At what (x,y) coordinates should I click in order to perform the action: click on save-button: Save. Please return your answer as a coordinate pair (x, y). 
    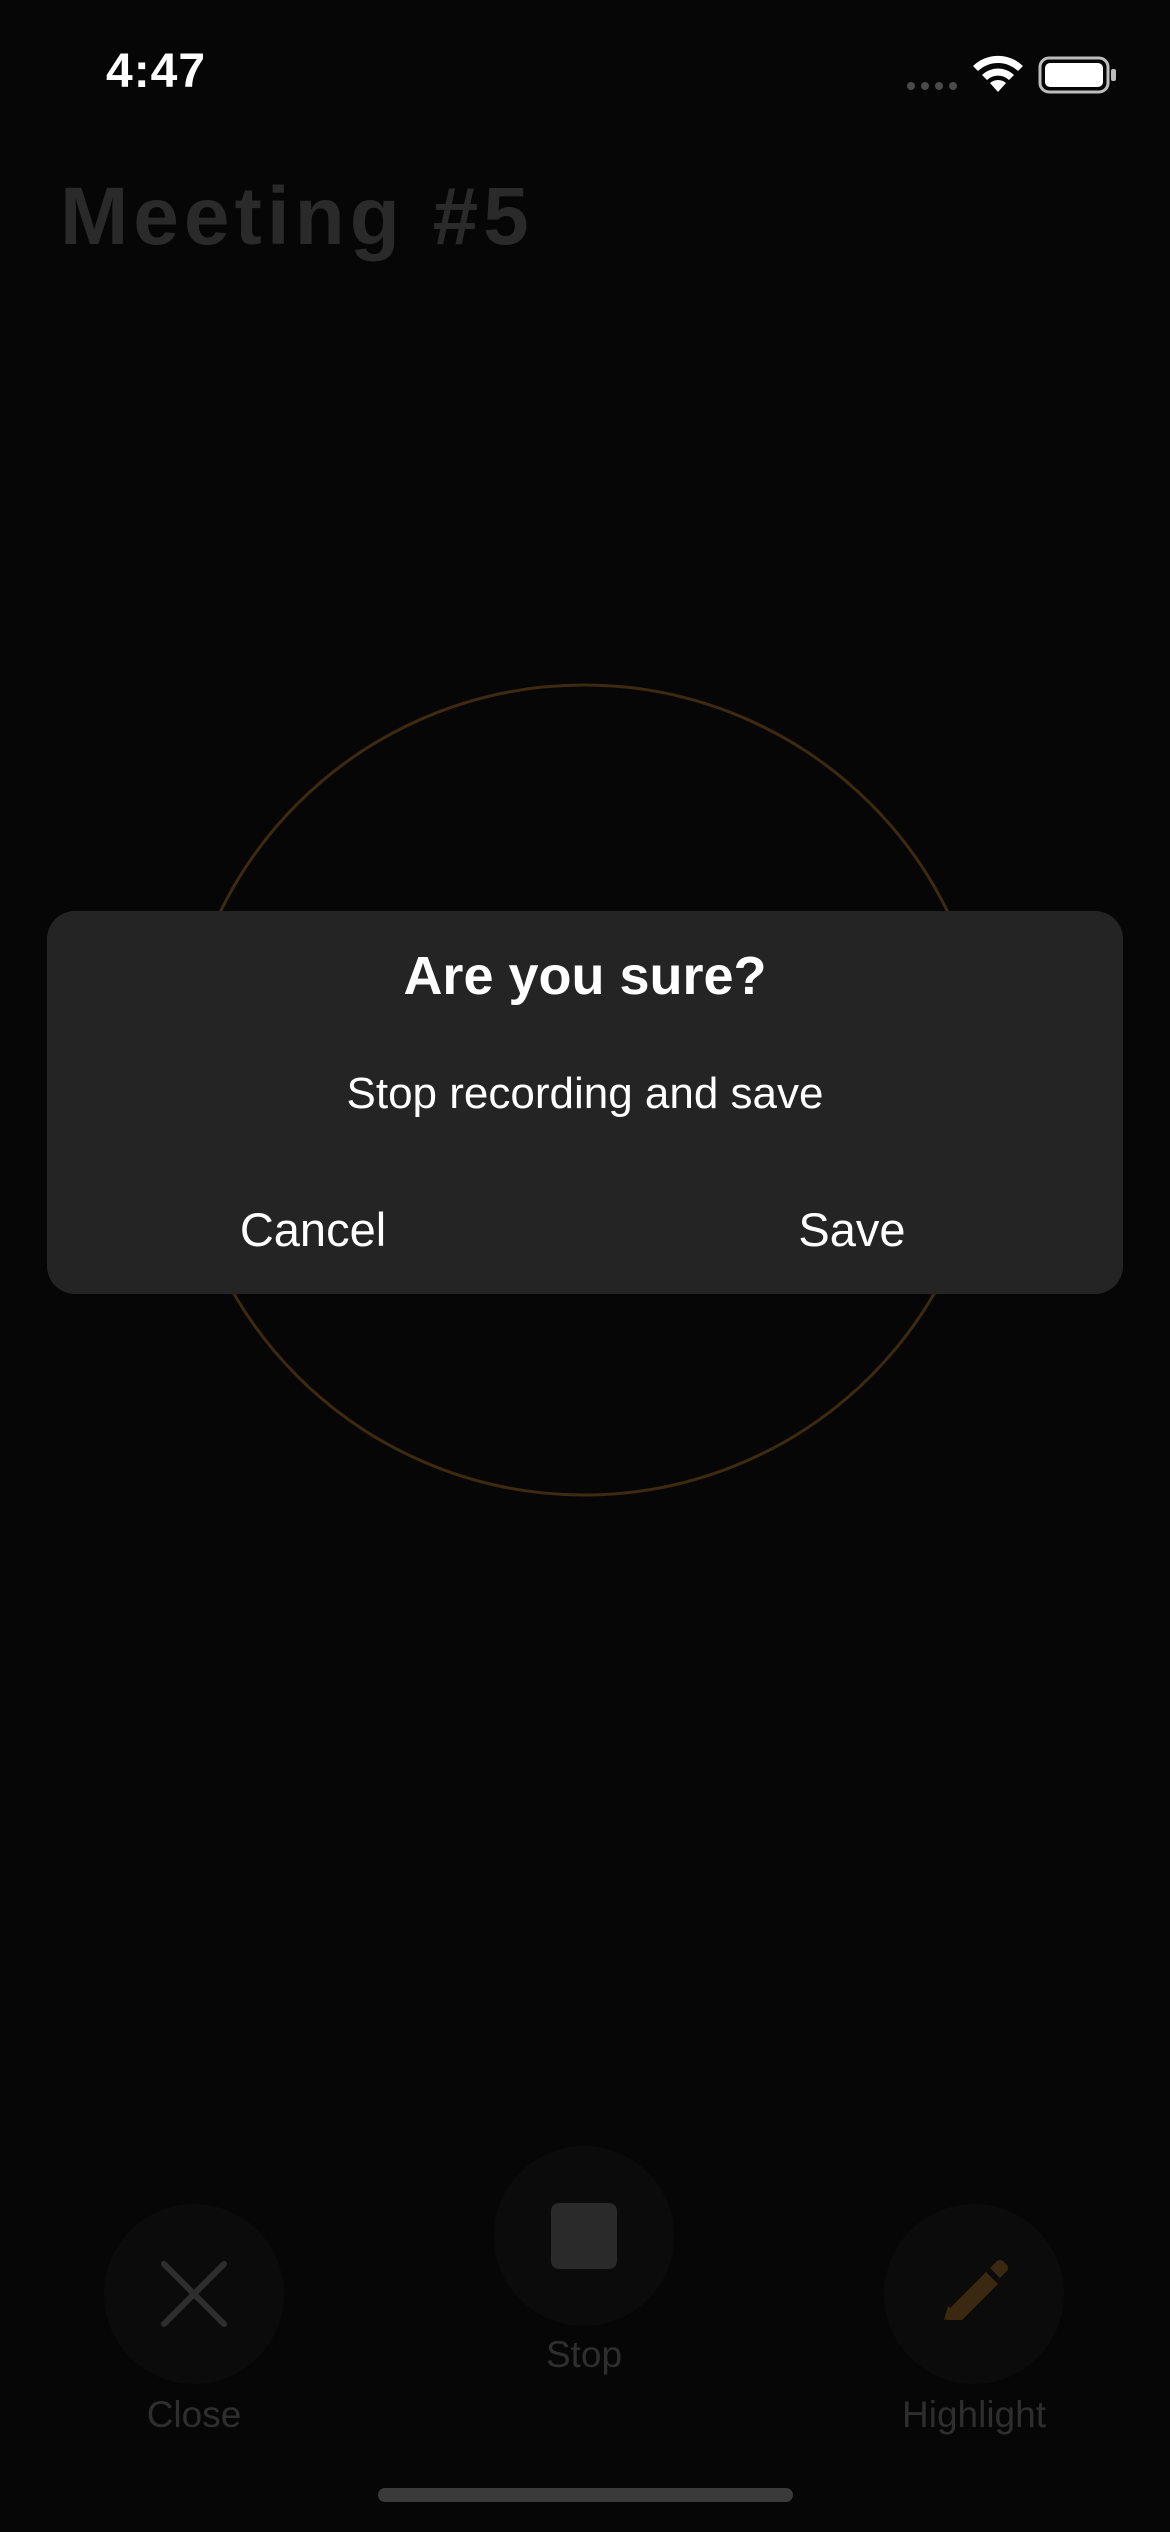
    Looking at the image, I should click on (852, 1229).